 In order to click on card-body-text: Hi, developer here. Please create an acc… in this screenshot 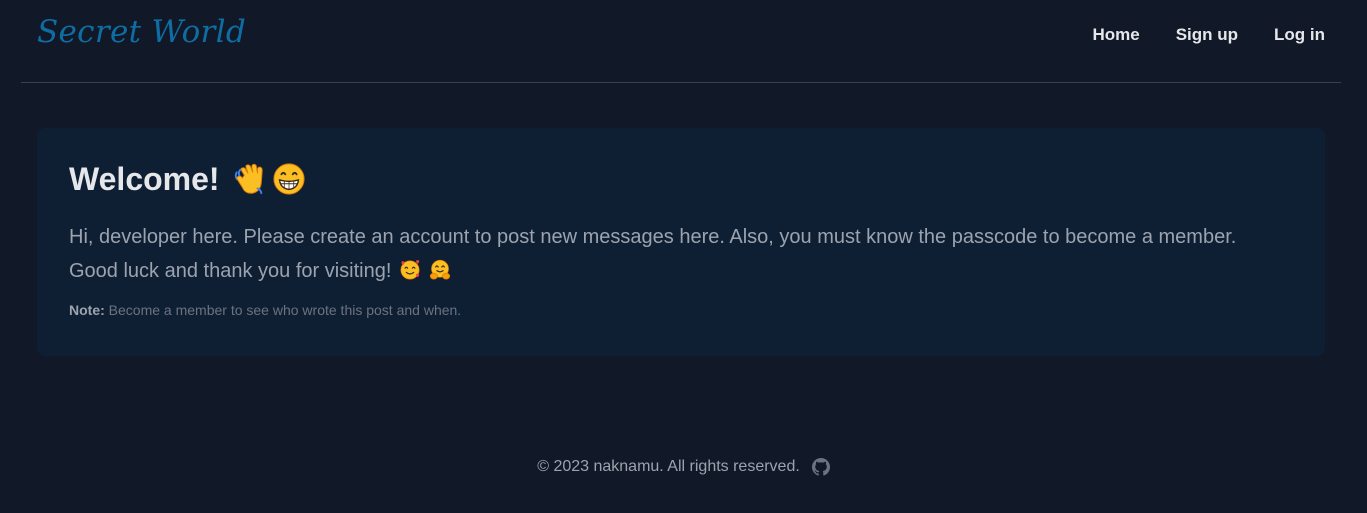, I will do `click(653, 254)`.